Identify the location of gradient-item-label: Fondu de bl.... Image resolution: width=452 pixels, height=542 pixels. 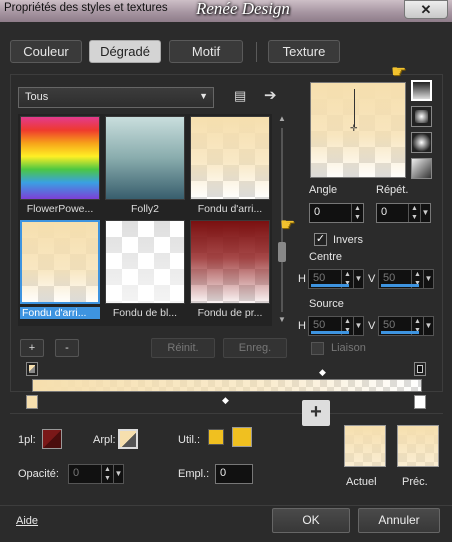
(145, 313).